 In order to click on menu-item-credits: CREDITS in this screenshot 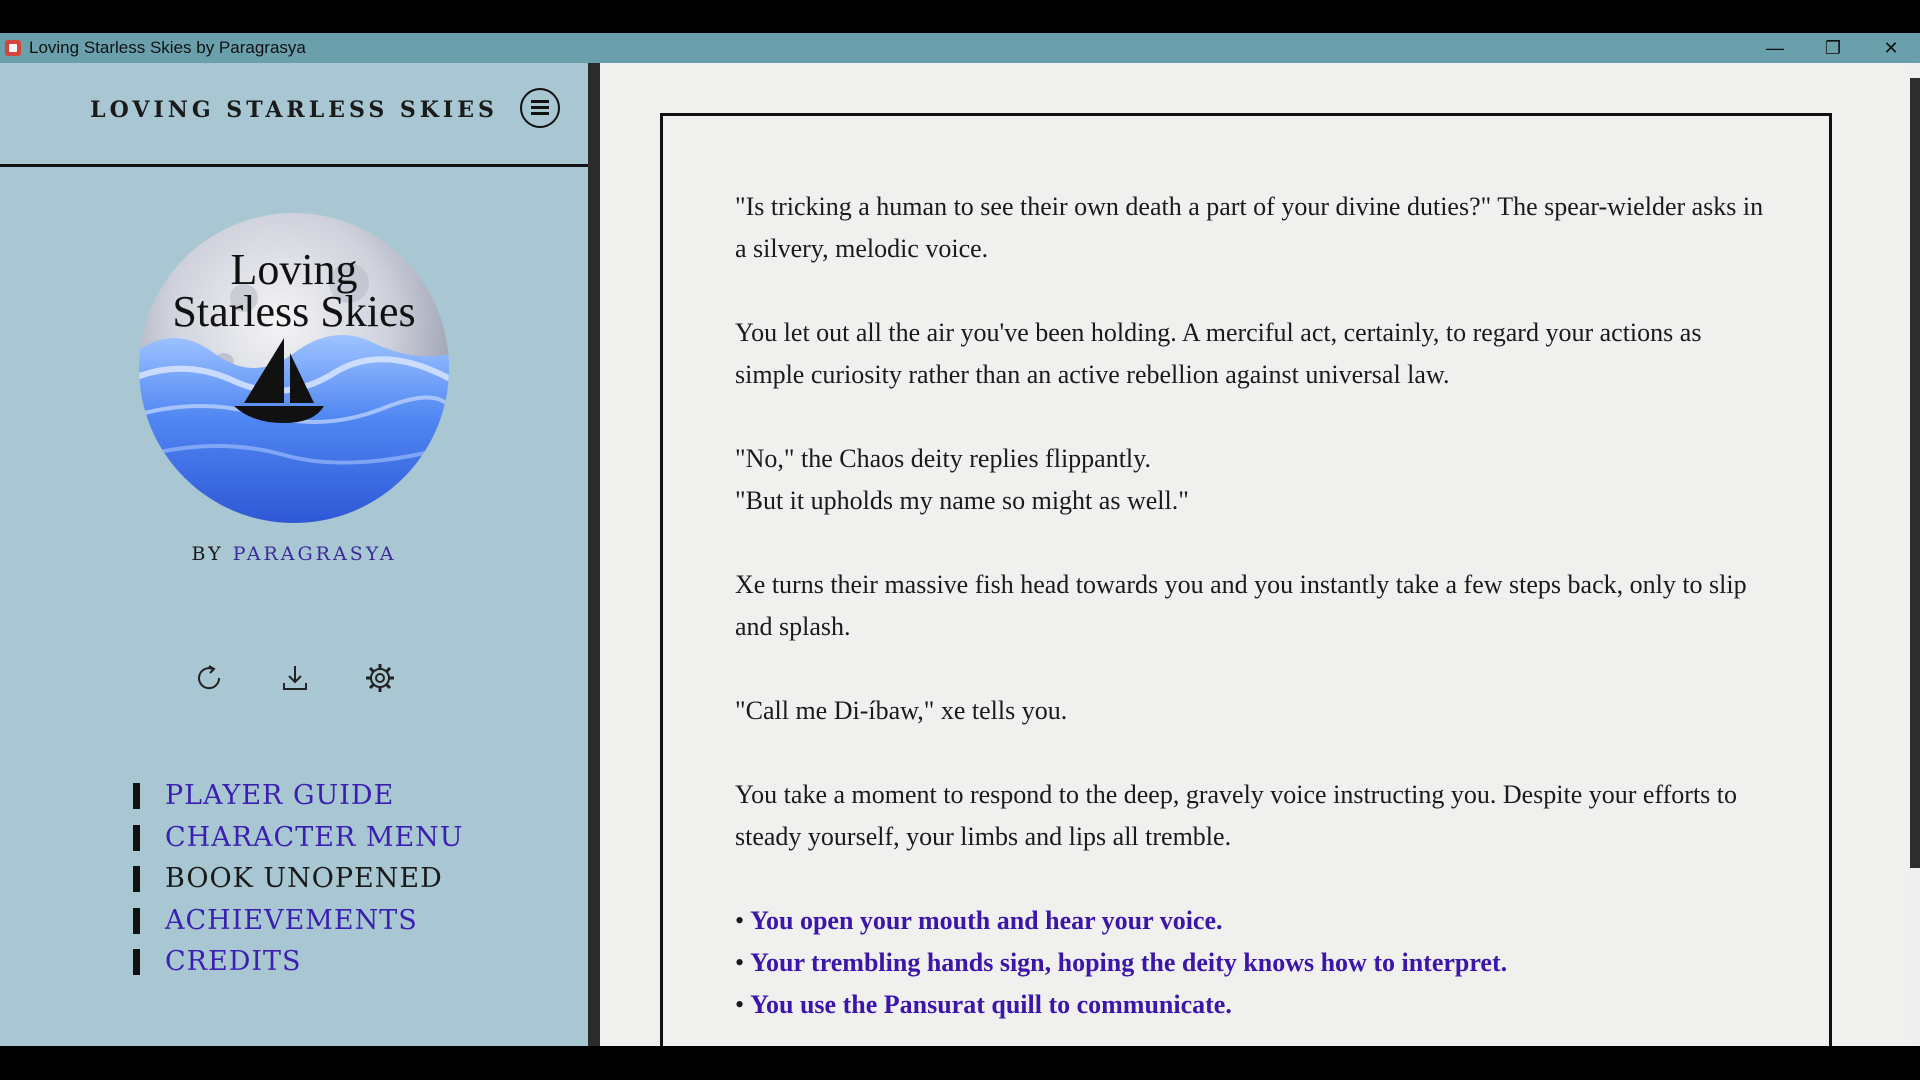, I will do `click(298, 962)`.